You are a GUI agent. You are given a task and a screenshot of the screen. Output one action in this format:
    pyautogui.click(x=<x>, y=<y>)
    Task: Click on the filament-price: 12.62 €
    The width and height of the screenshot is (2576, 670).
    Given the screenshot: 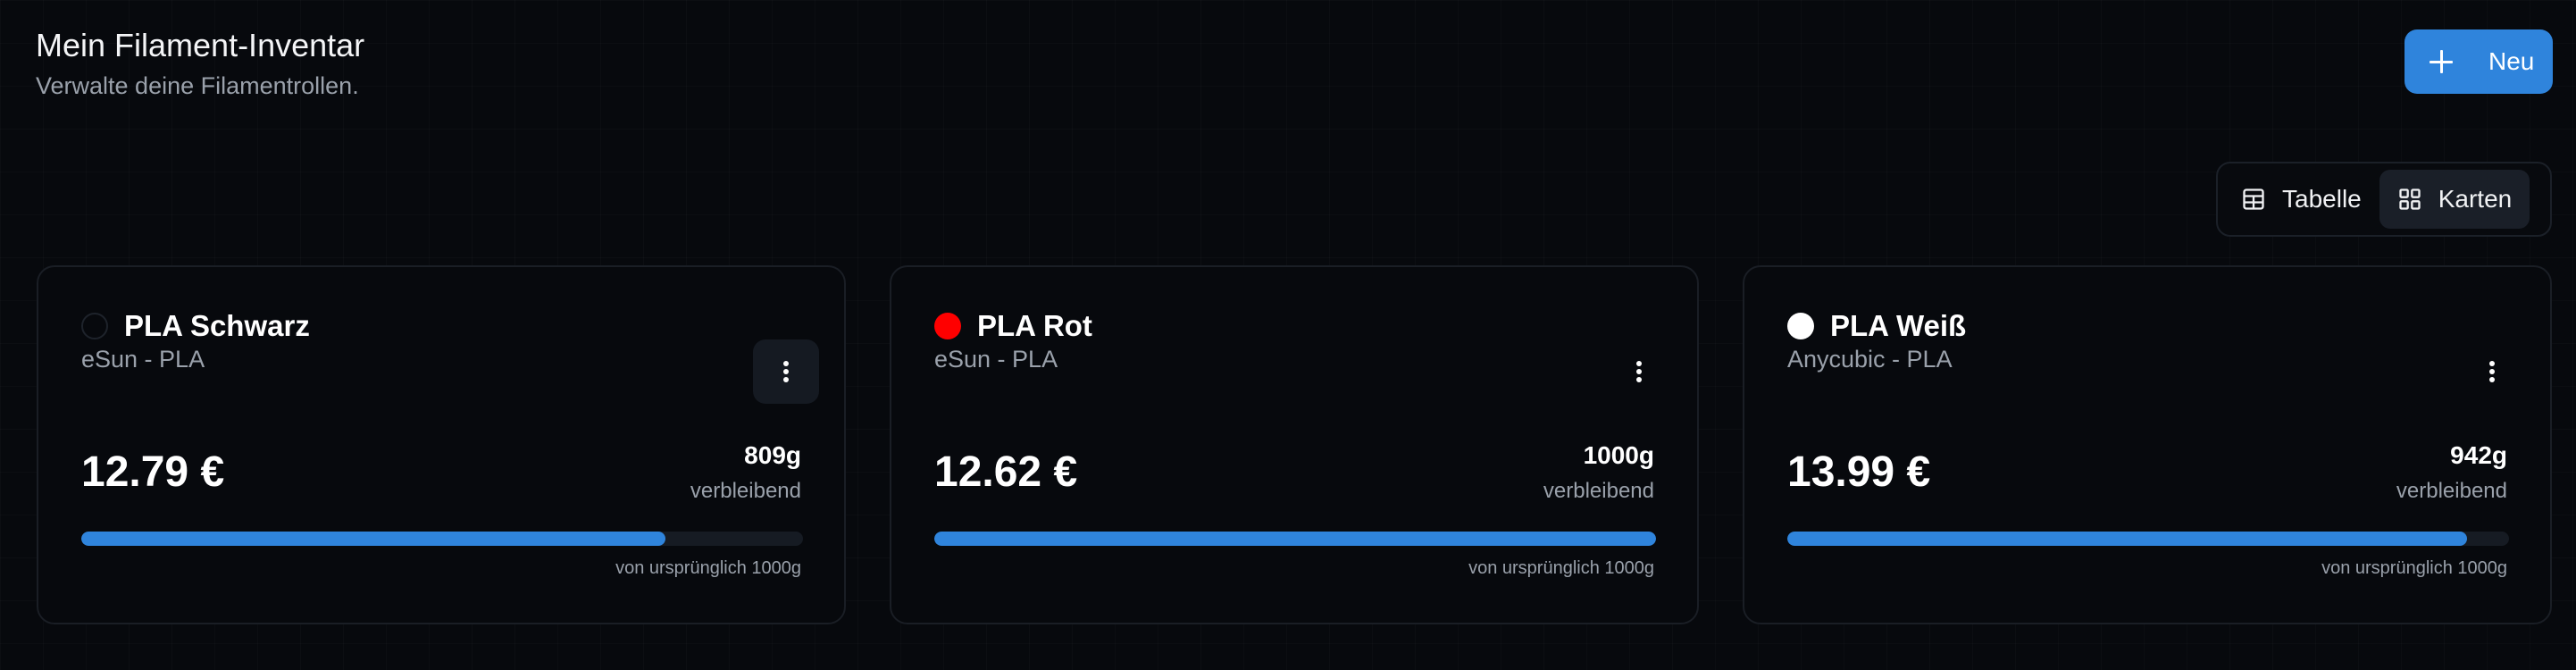 What is the action you would take?
    pyautogui.click(x=1006, y=472)
    